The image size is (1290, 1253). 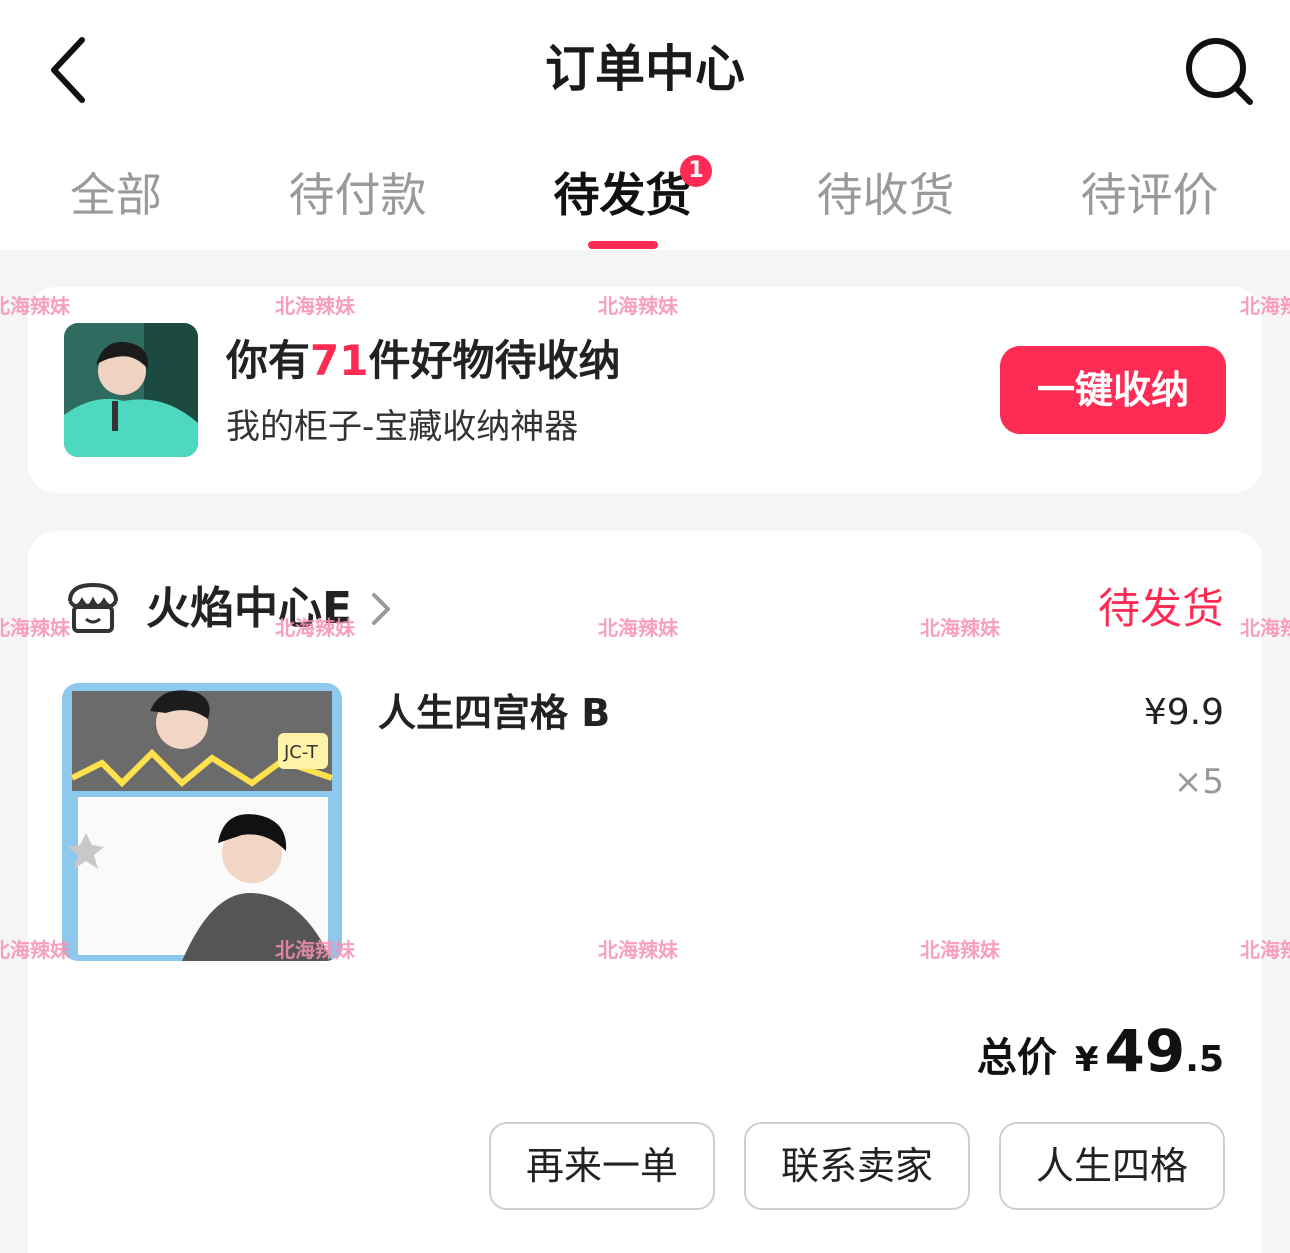 I want to click on tab-badge: 1, so click(x=696, y=171).